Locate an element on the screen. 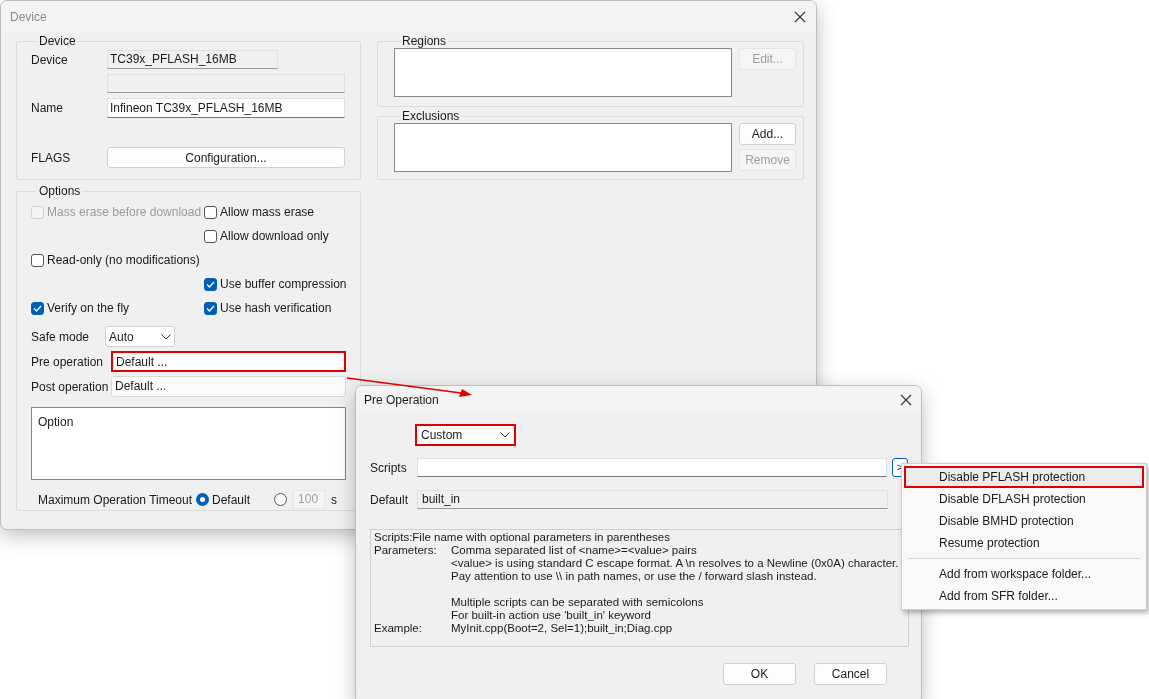 This screenshot has width=1149, height=699. dialog-button: OK is located at coordinates (759, 674).